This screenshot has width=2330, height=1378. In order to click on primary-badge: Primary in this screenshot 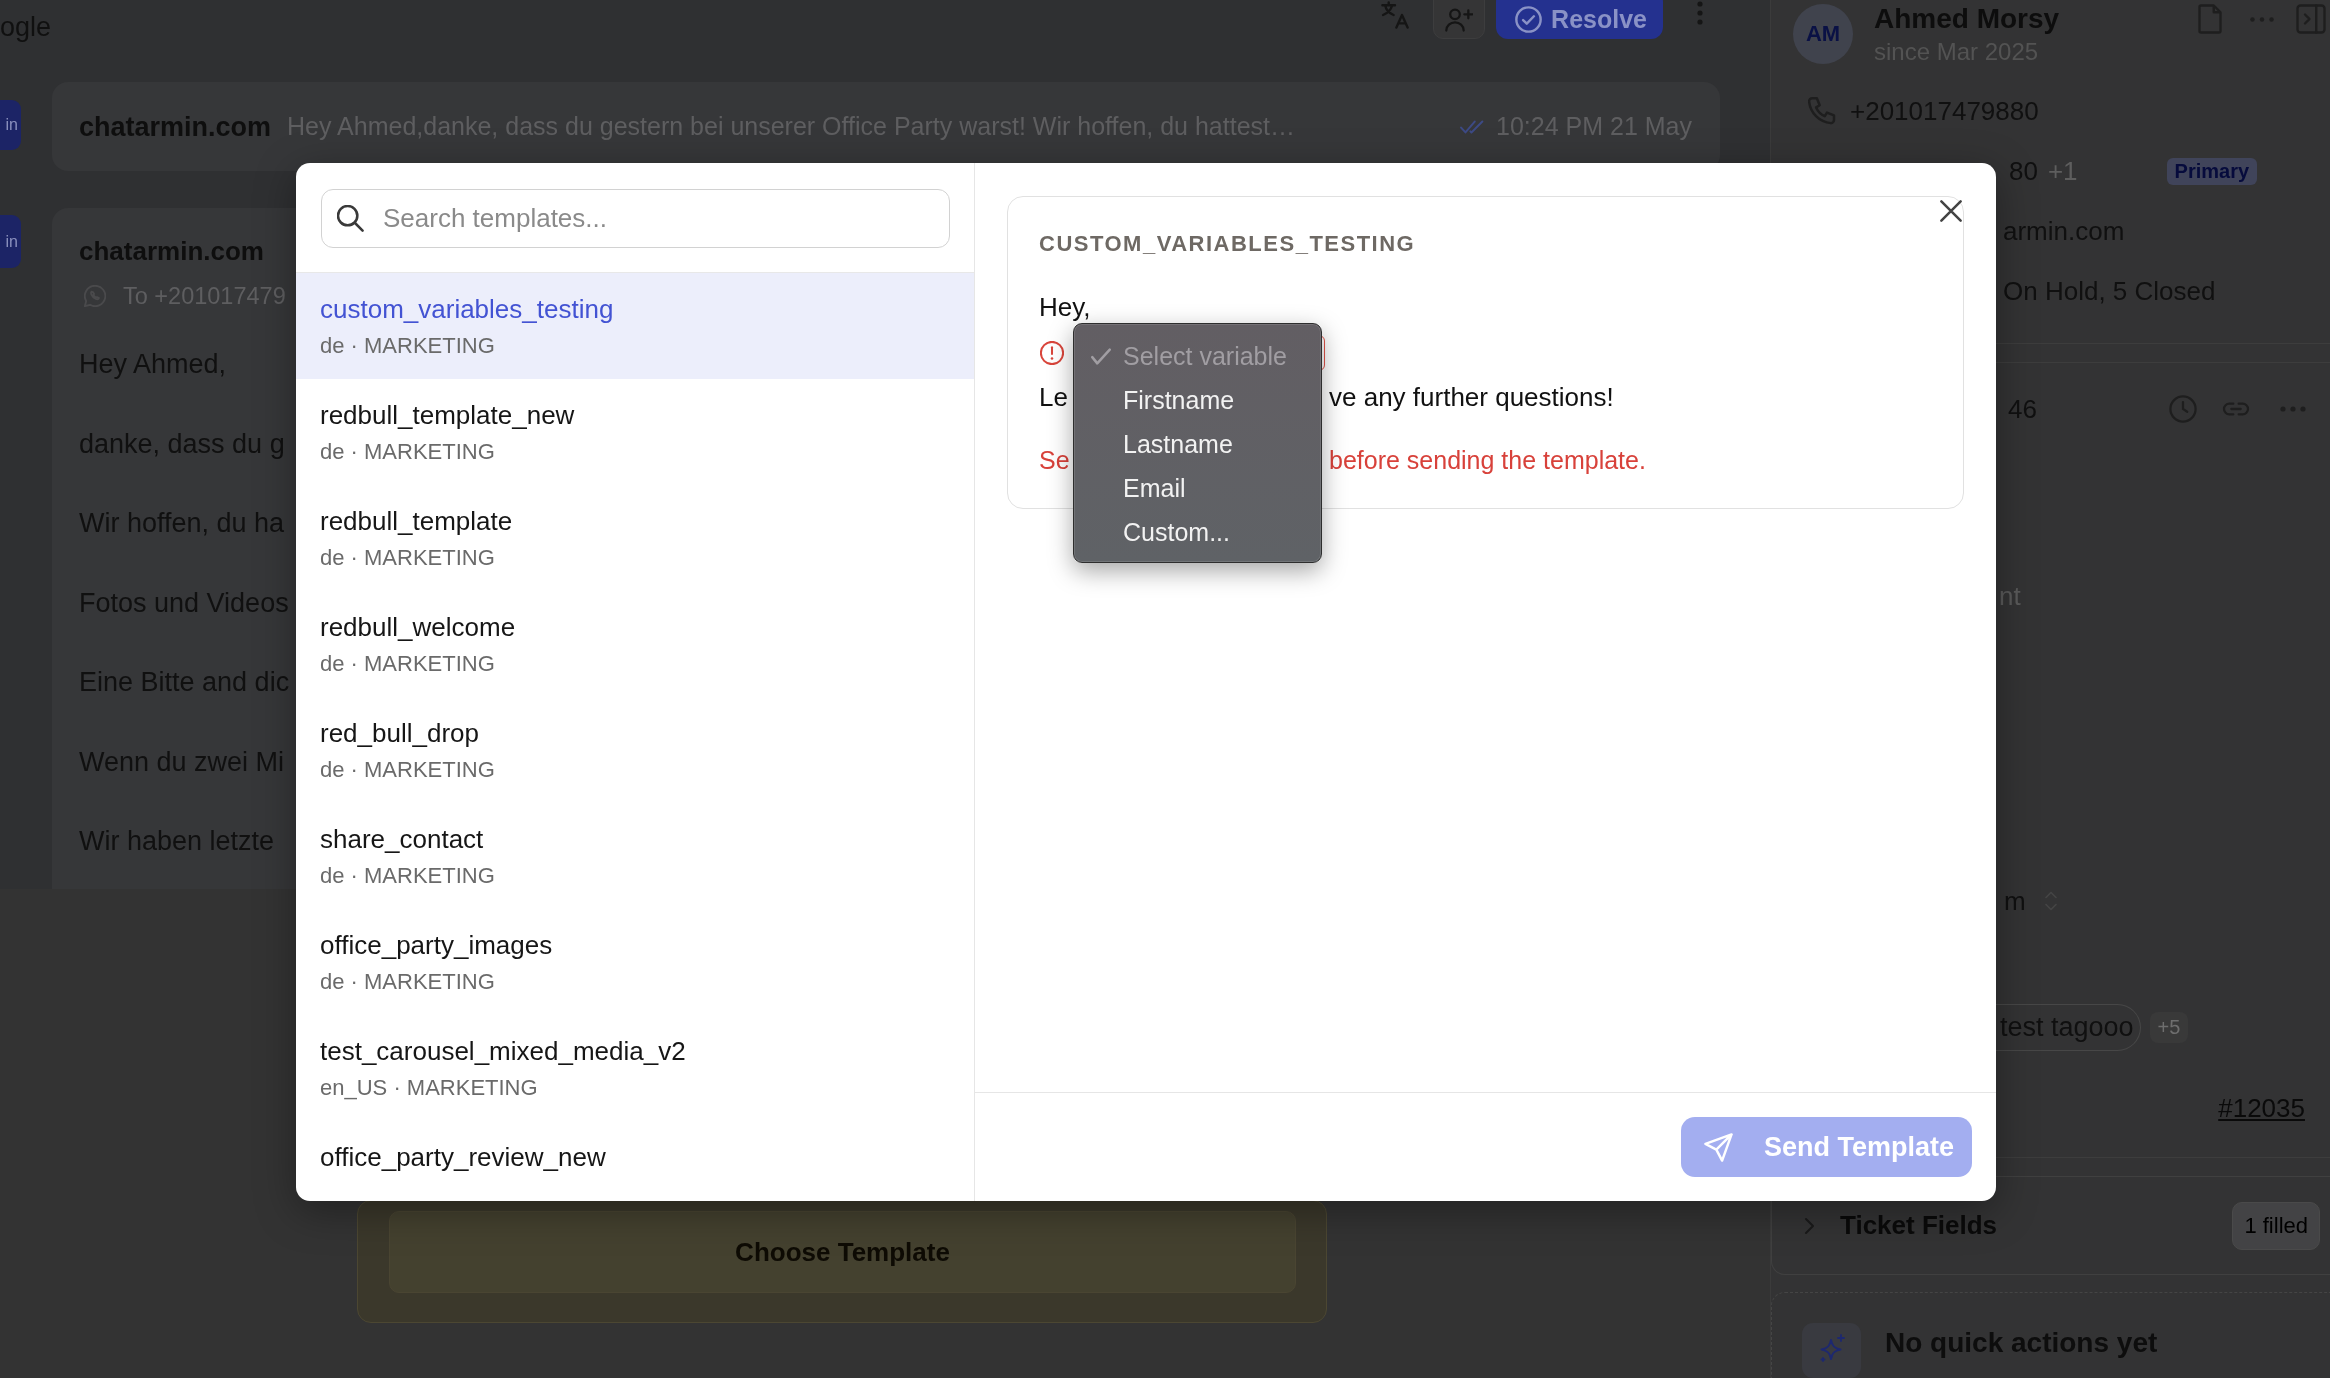, I will do `click(2212, 171)`.